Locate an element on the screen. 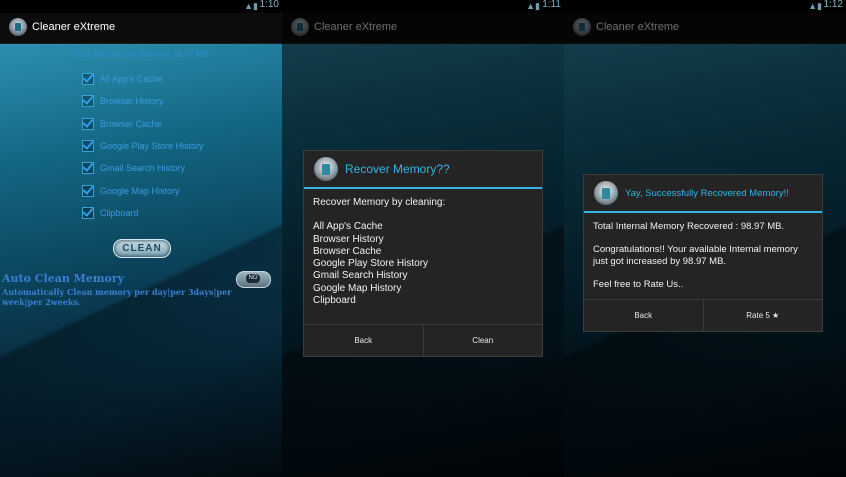  auto-clean-title: Auto Clean Memory is located at coordinates (63, 278).